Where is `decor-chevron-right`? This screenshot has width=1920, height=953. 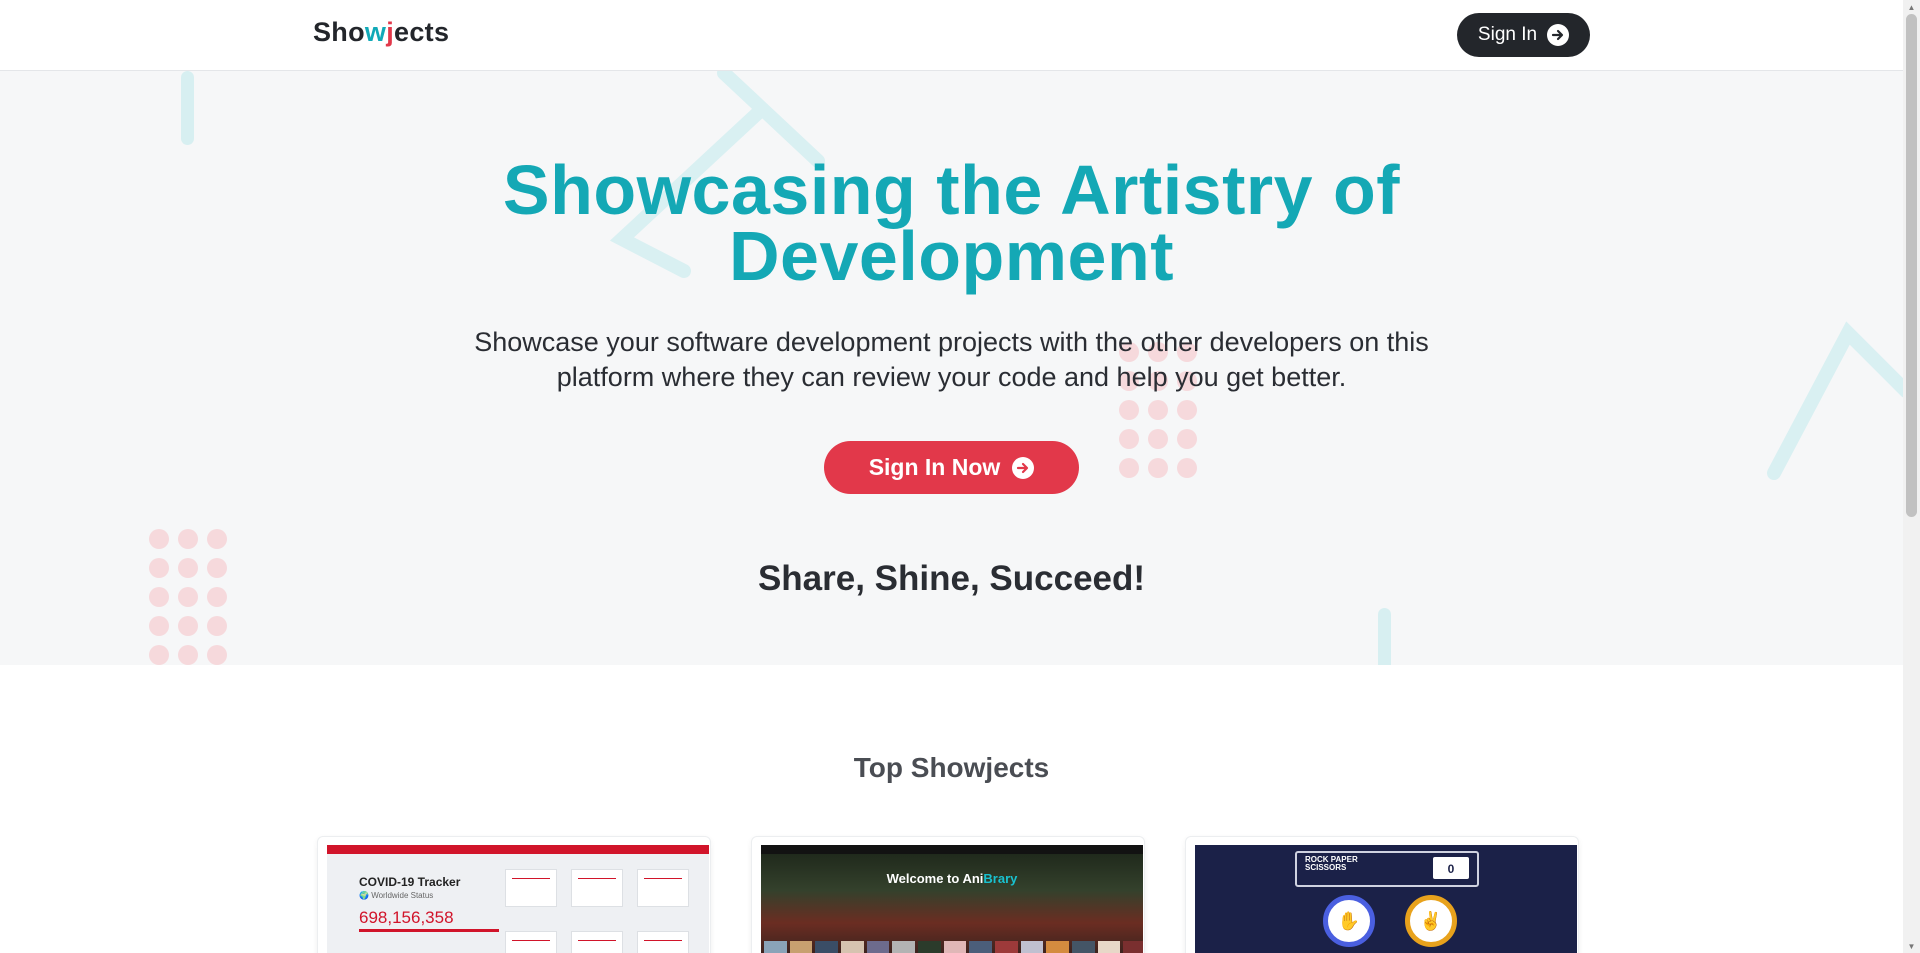 decor-chevron-right is located at coordinates (1835, 400).